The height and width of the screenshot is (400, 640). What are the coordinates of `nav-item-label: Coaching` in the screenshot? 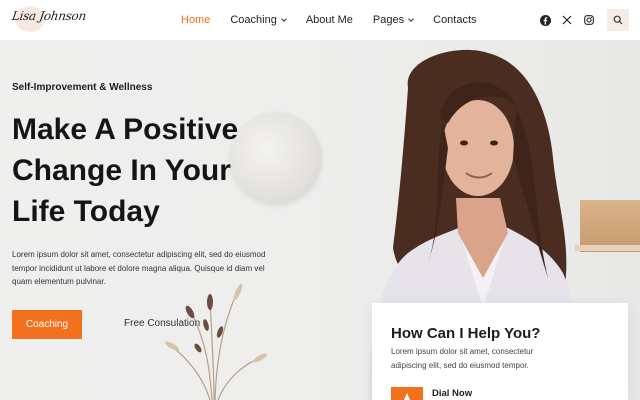 It's located at (253, 20).